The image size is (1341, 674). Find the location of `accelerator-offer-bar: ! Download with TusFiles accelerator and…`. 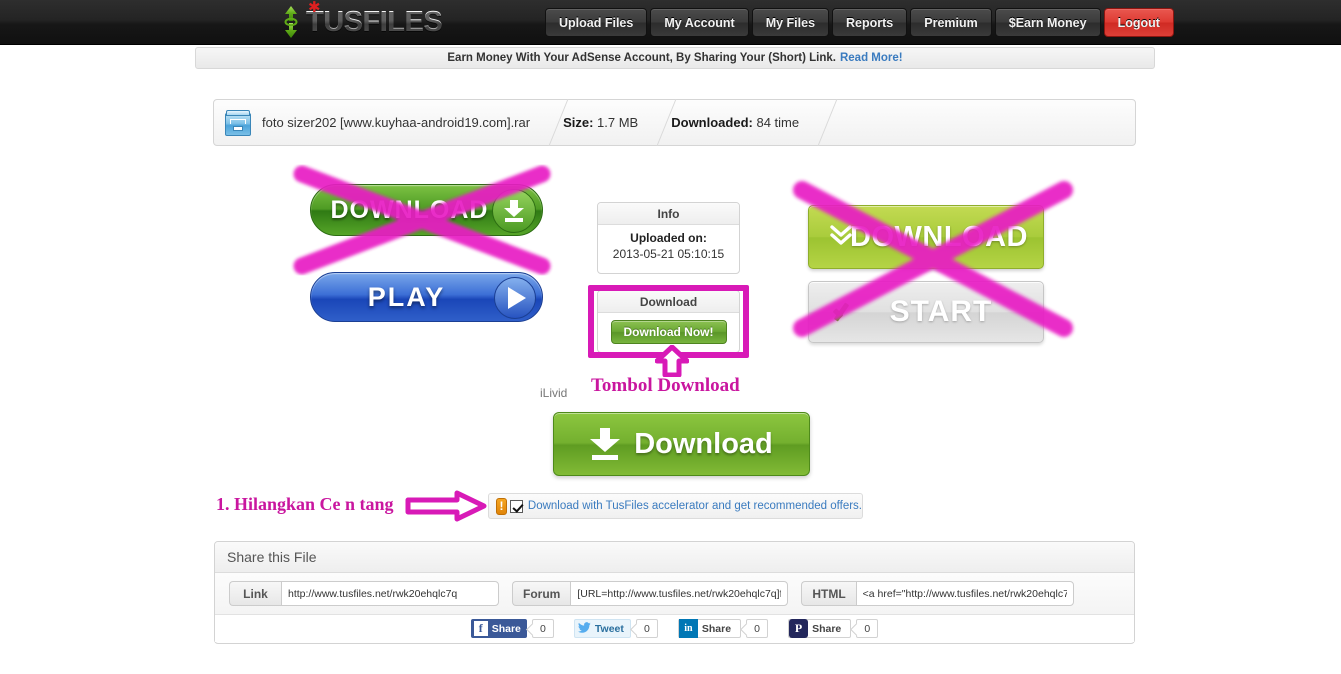

accelerator-offer-bar: ! Download with TusFiles accelerator and… is located at coordinates (675, 506).